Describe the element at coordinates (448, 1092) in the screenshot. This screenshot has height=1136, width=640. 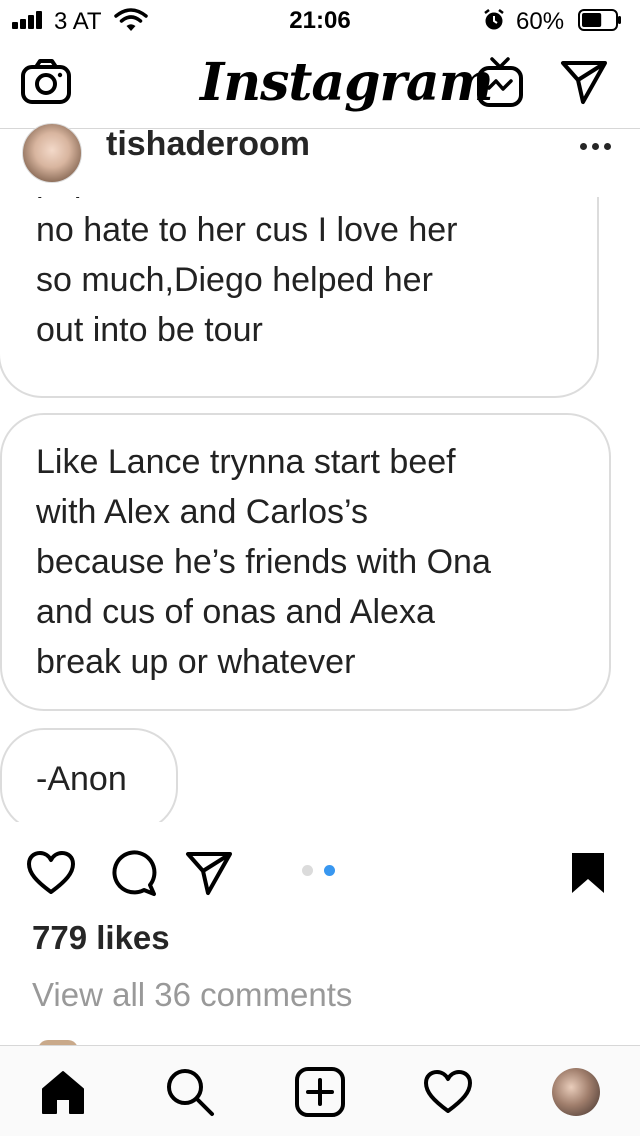
I see `activity-heart-icon` at that location.